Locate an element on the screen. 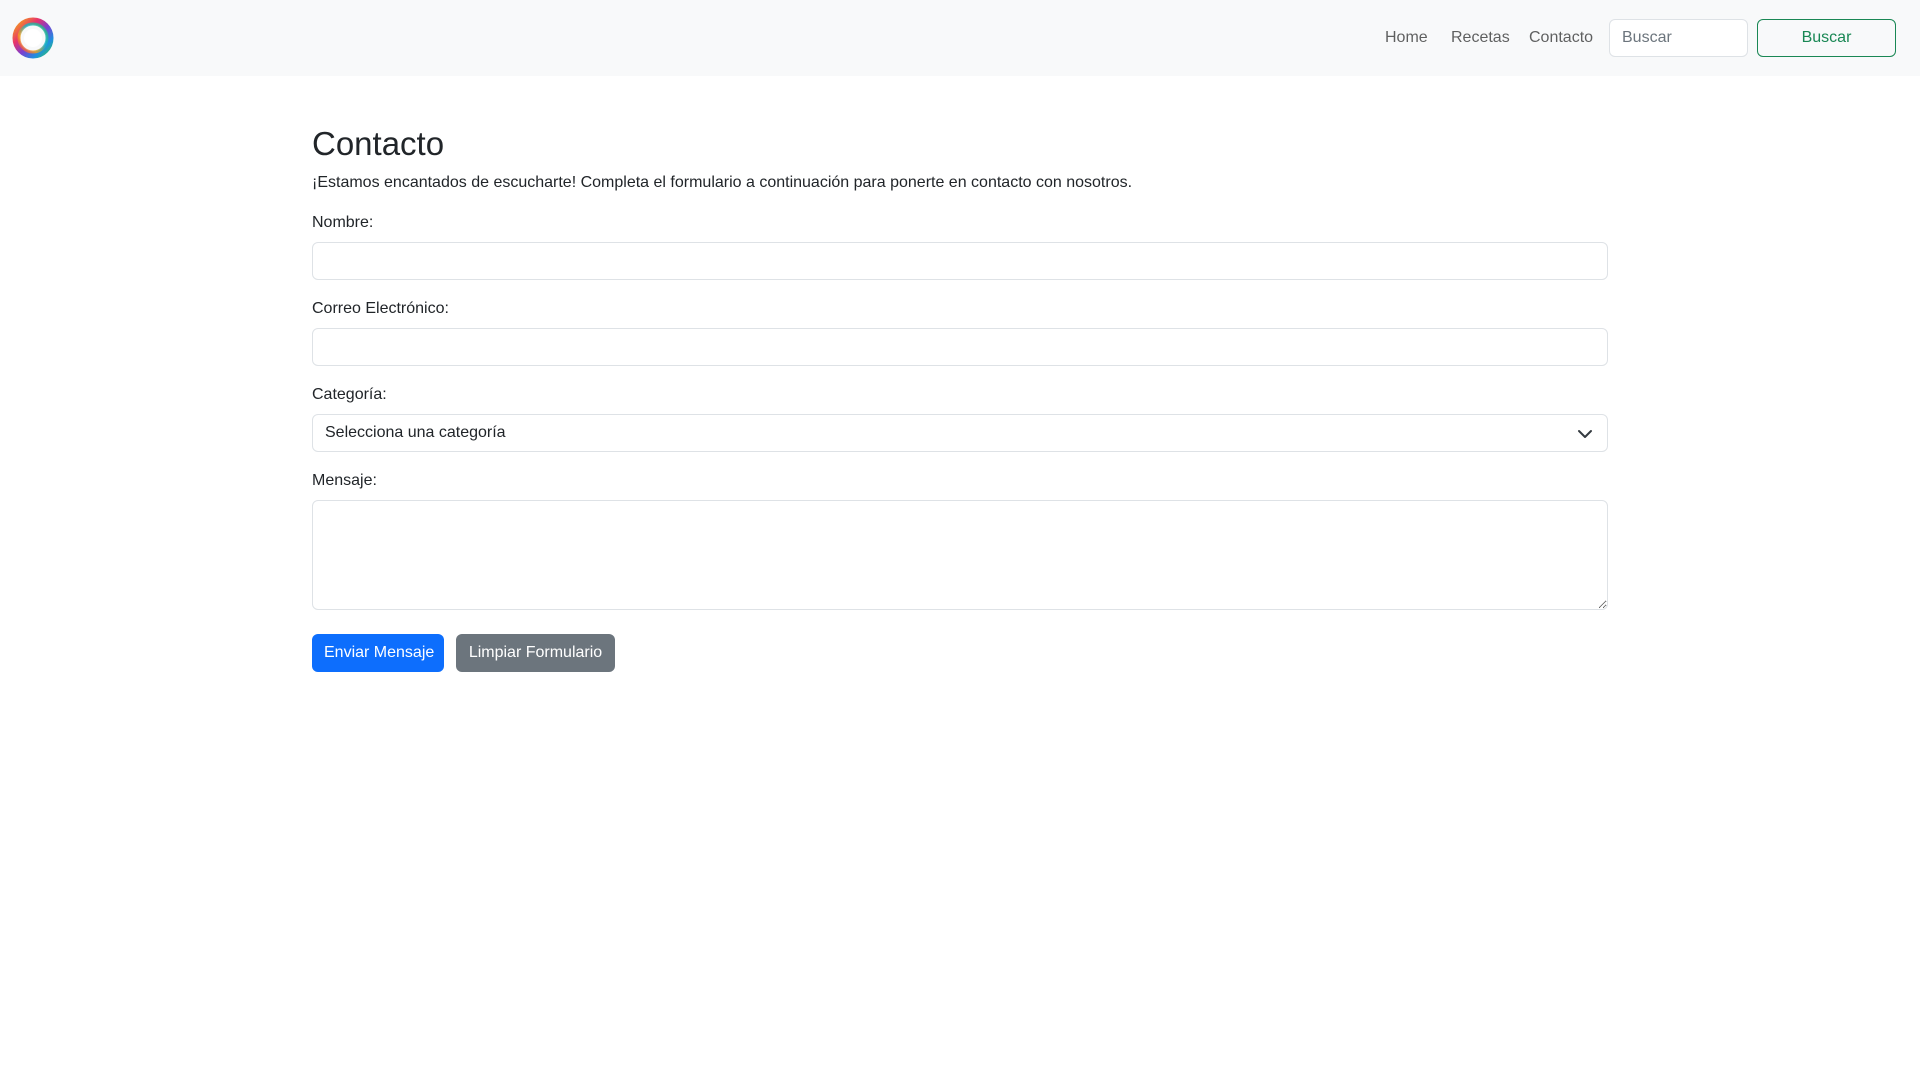  nav-link-home: Home is located at coordinates (1406, 38).